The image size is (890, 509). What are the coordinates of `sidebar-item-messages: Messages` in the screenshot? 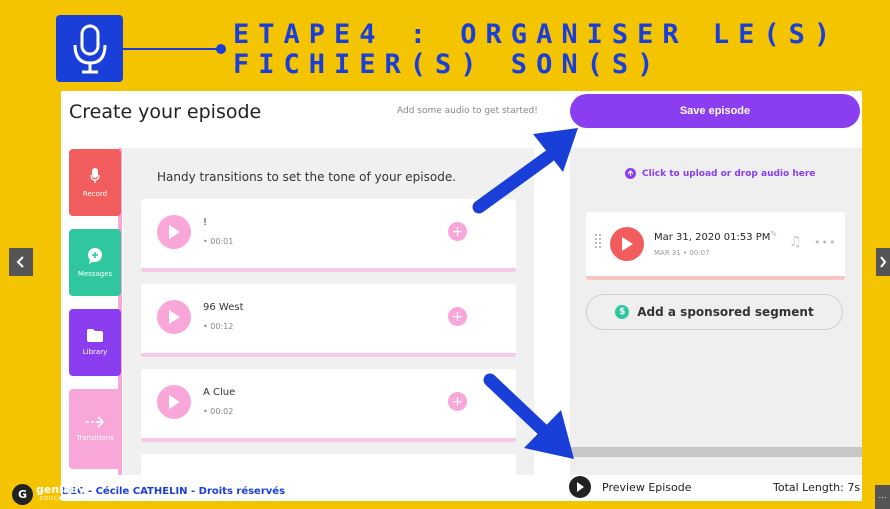 It's located at (95, 262).